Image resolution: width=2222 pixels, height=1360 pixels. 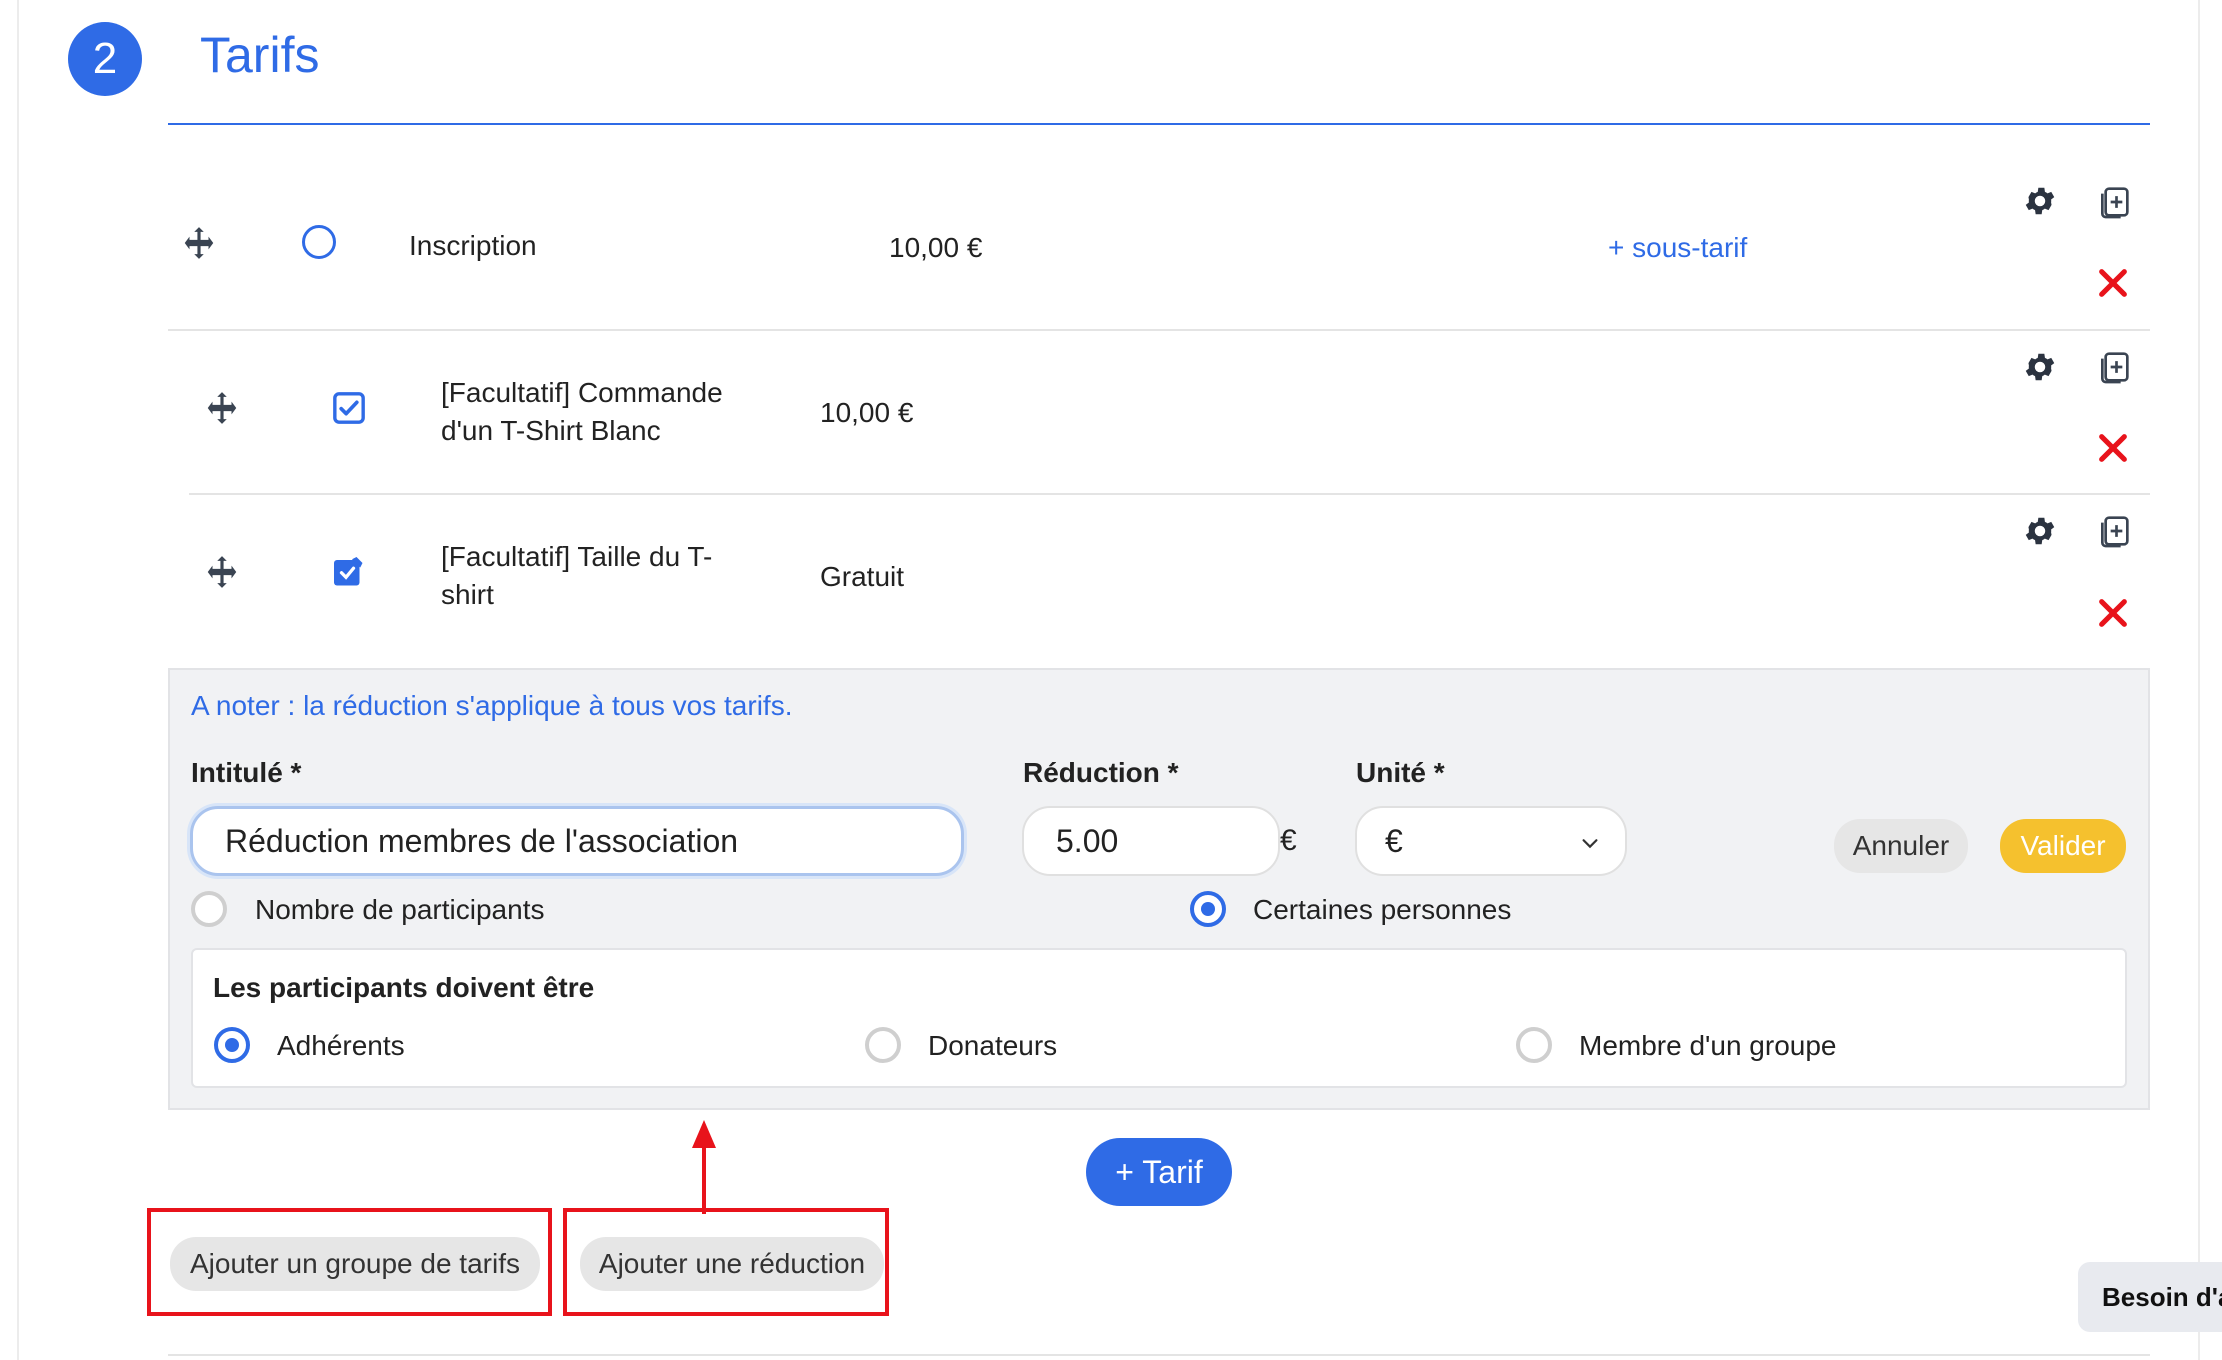 I want to click on page-right-border, so click(x=2199, y=680).